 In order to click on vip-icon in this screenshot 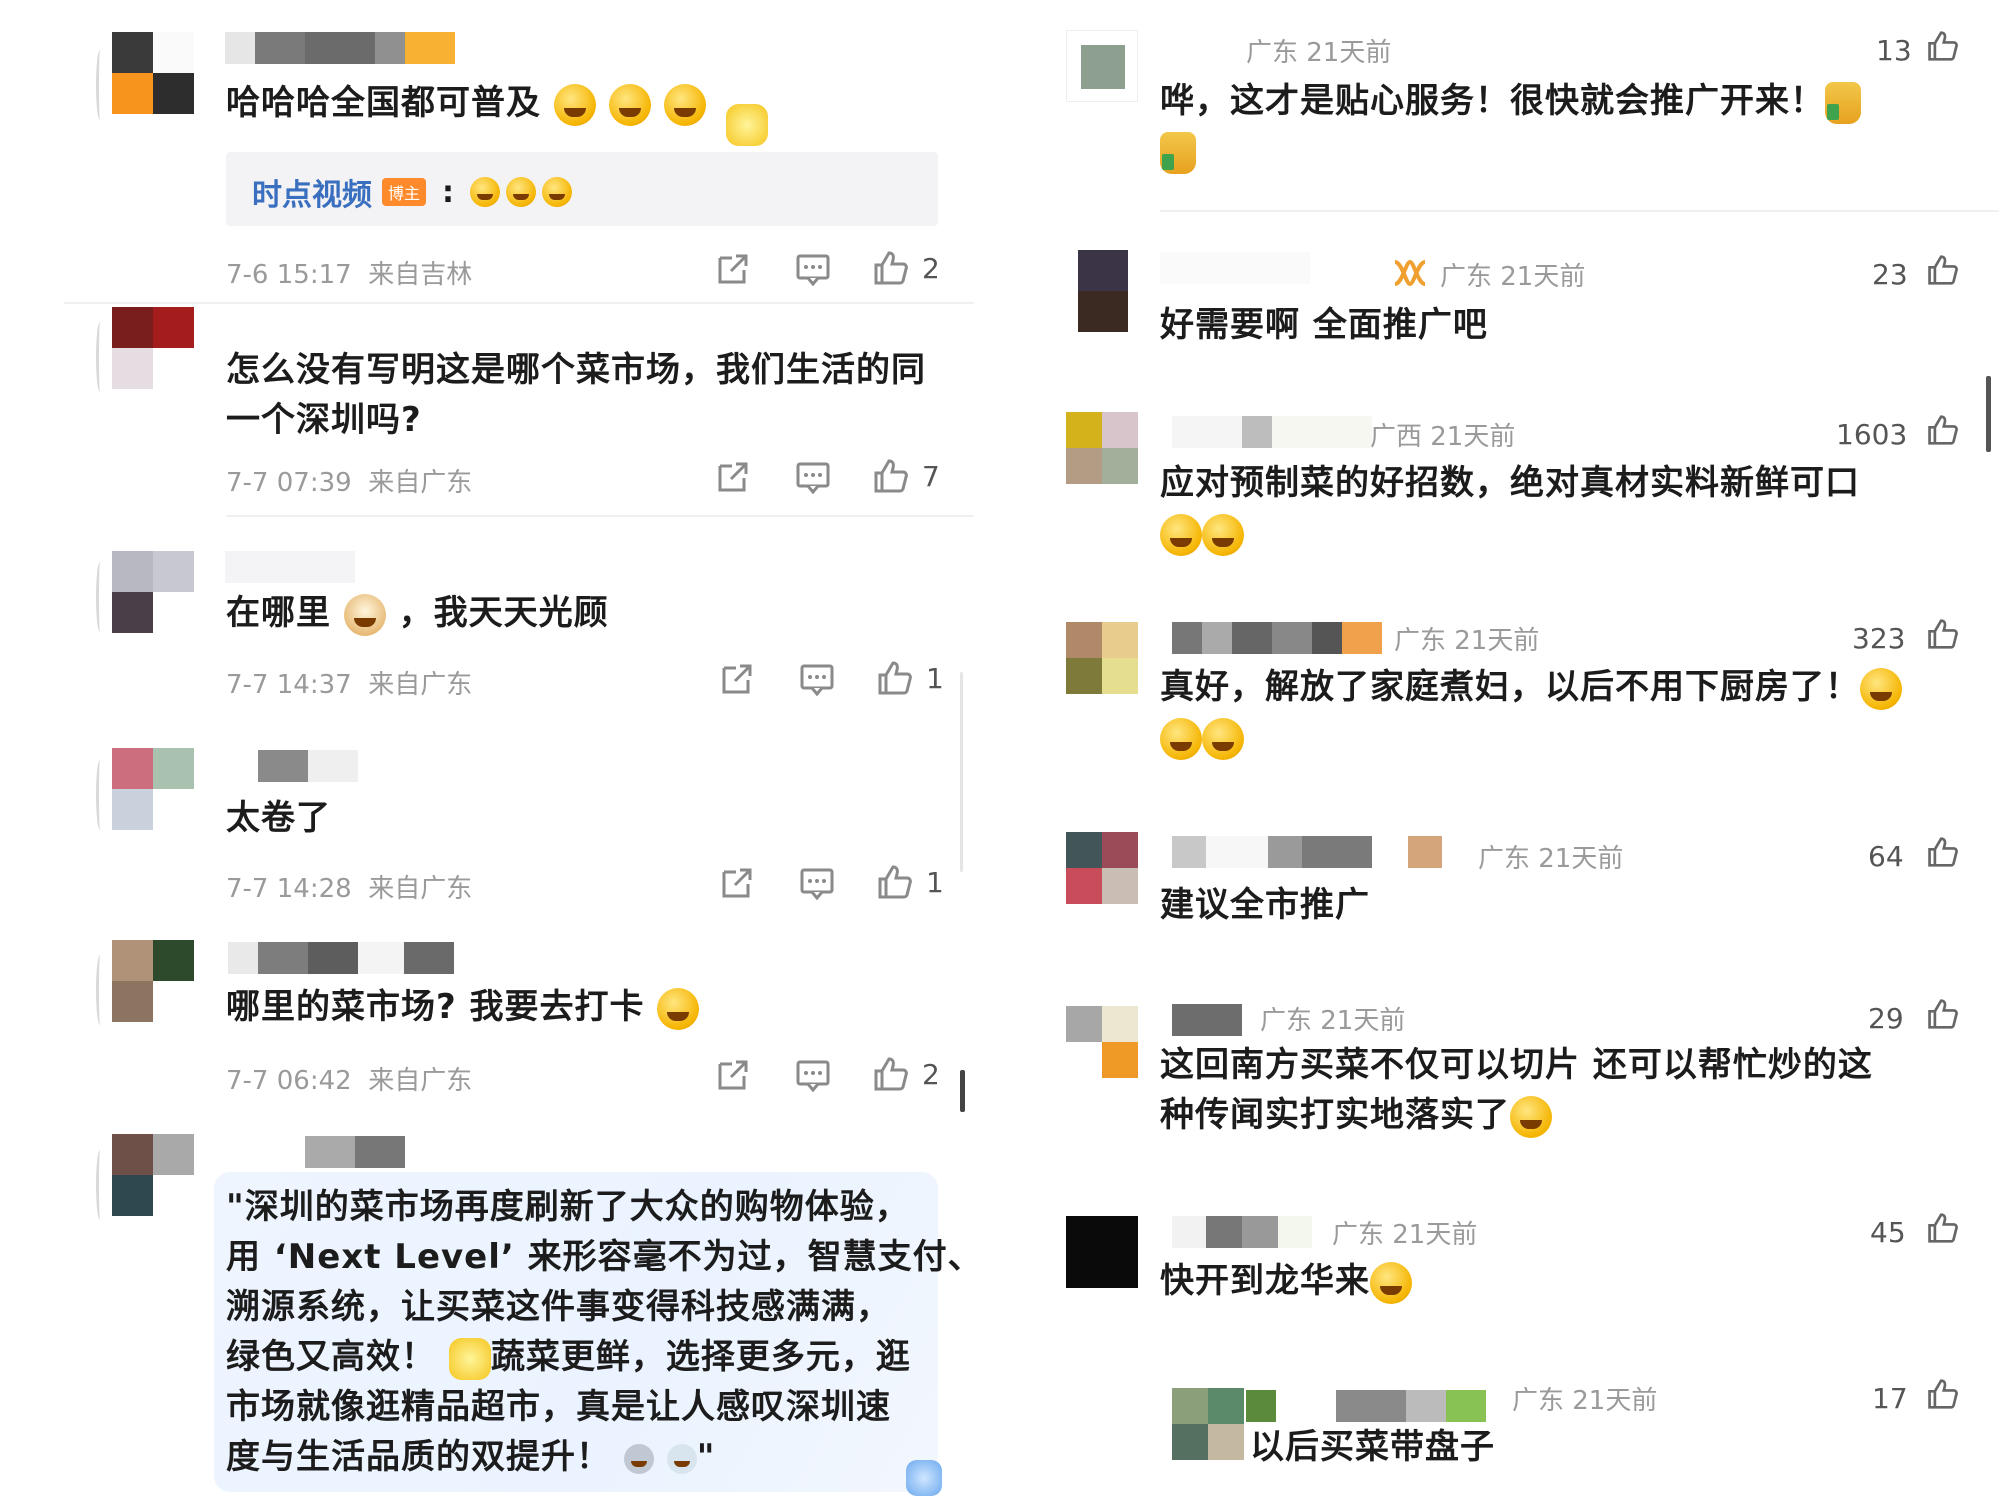, I will do `click(1410, 273)`.